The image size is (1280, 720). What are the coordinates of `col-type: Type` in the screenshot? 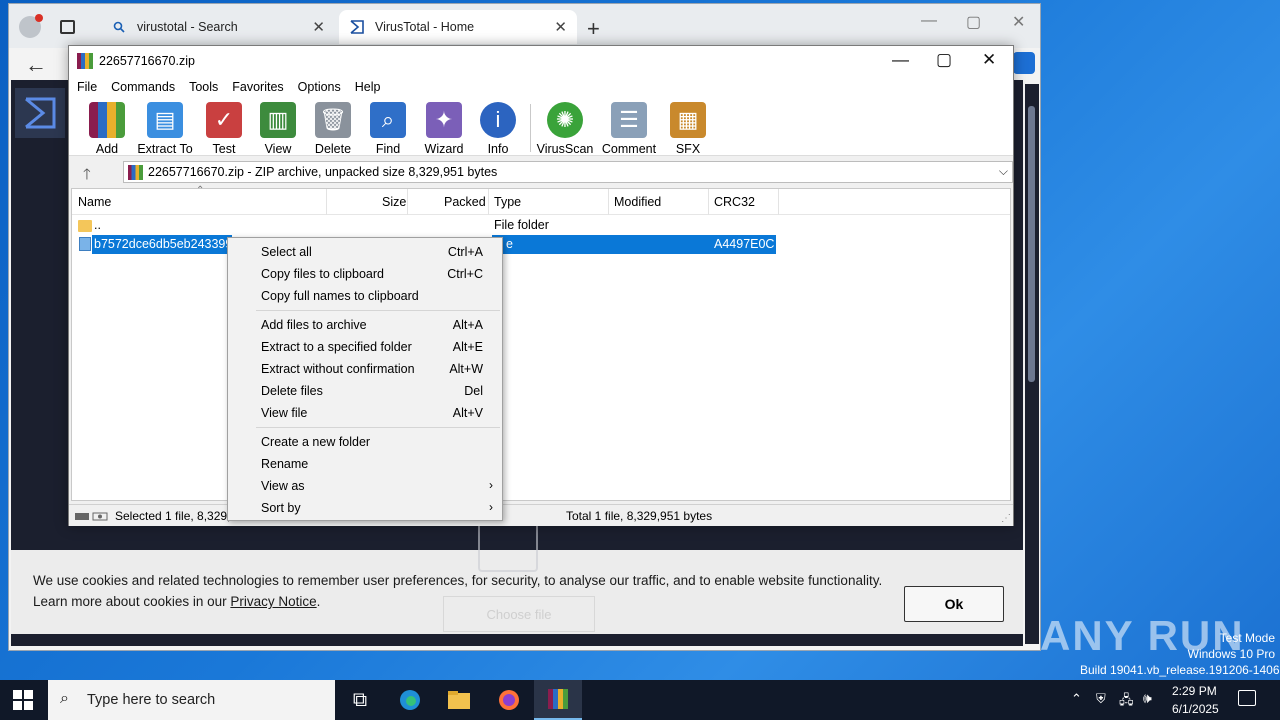 It's located at (507, 202).